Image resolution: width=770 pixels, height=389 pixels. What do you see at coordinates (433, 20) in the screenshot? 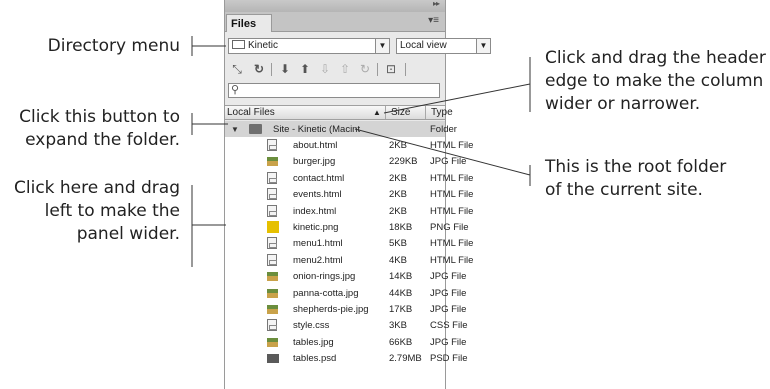
I see `panel-options-menu-icon: ▾≡` at bounding box center [433, 20].